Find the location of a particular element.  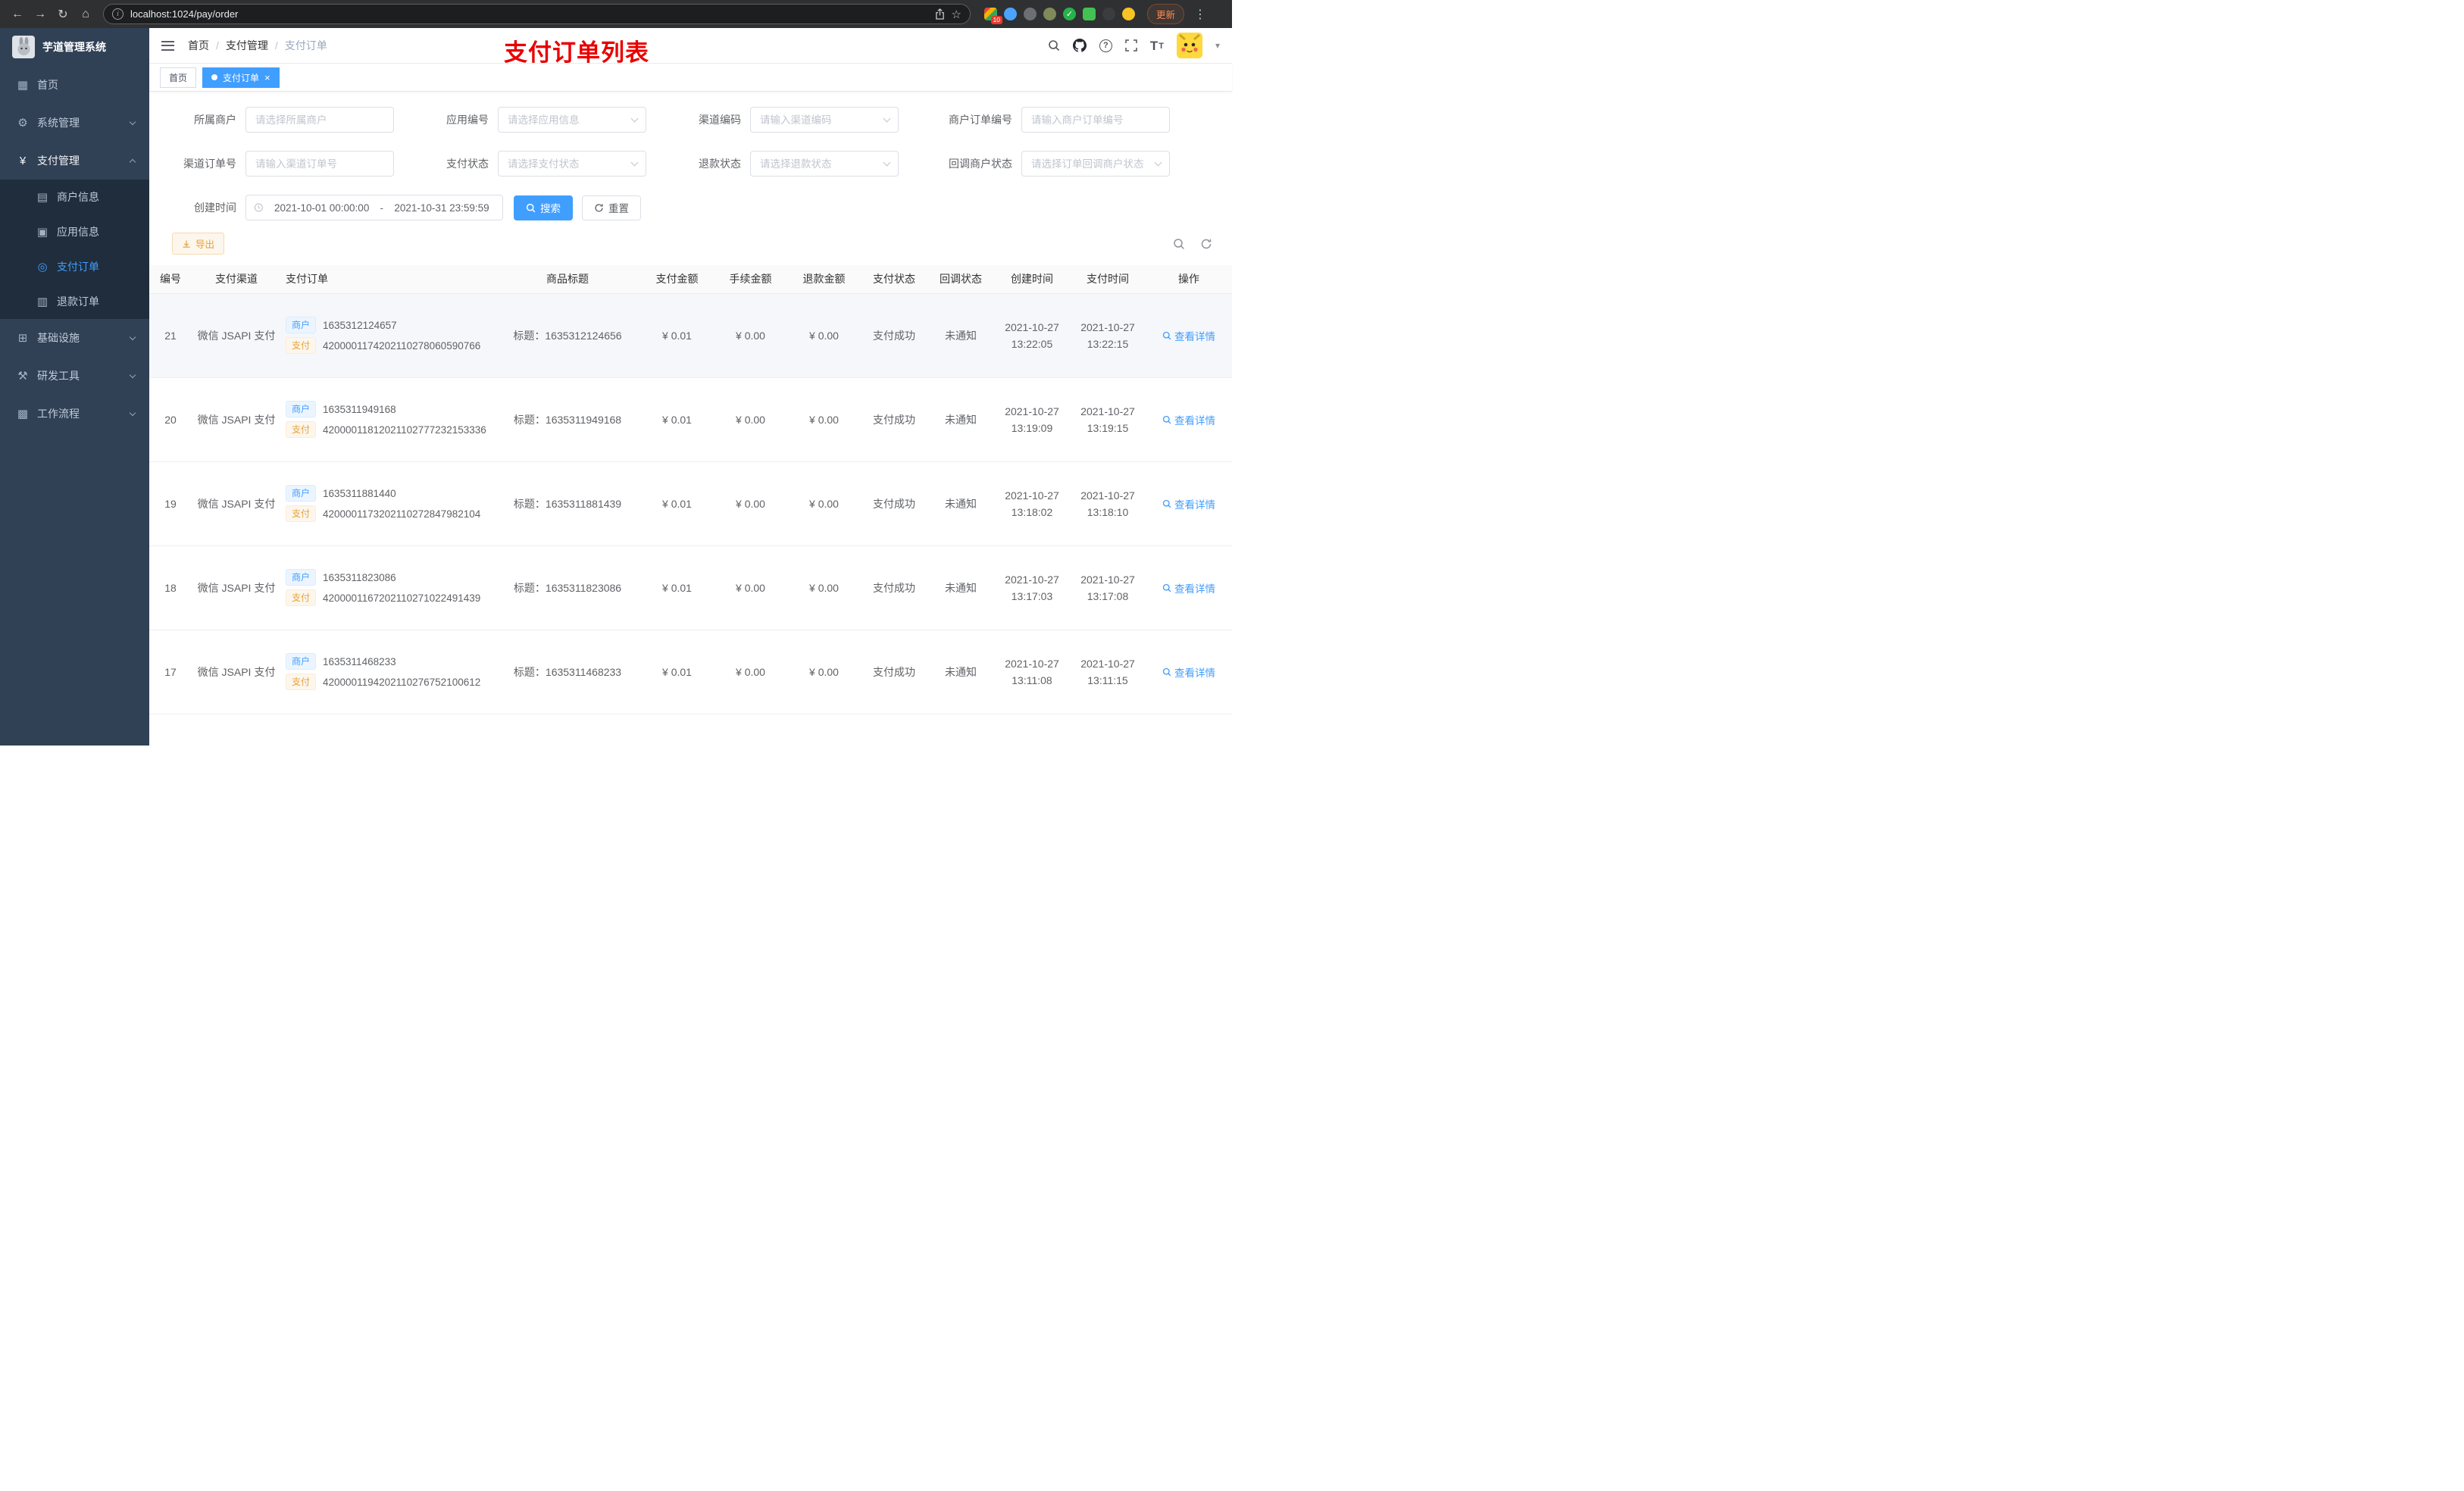

cell-refund: ¥ 0.00 is located at coordinates (824, 335).